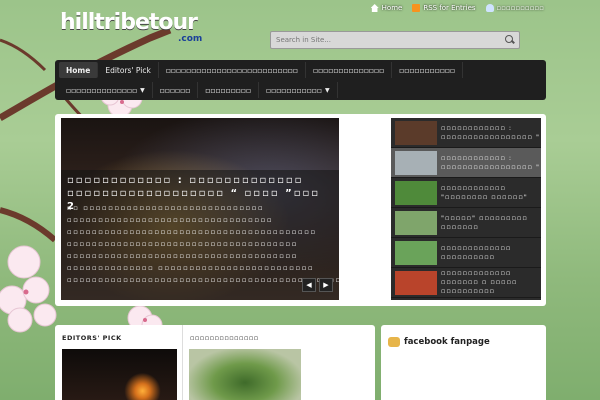  I want to click on thumb-title: ▫▫▫▫▫▫▫▫▫▫▫▫▫ ▫▫▫▫▫▫▫▫▫▫, so click(476, 252).